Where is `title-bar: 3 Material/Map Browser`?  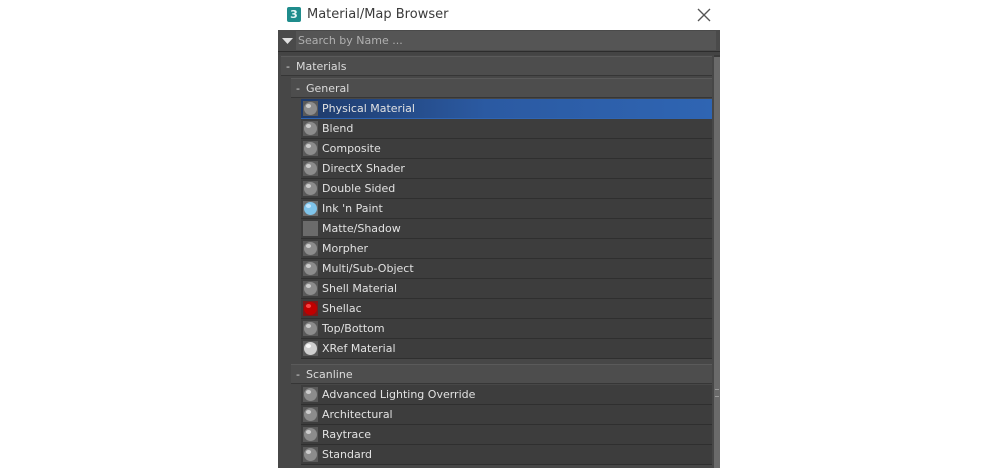
title-bar: 3 Material/Map Browser is located at coordinates (499, 15).